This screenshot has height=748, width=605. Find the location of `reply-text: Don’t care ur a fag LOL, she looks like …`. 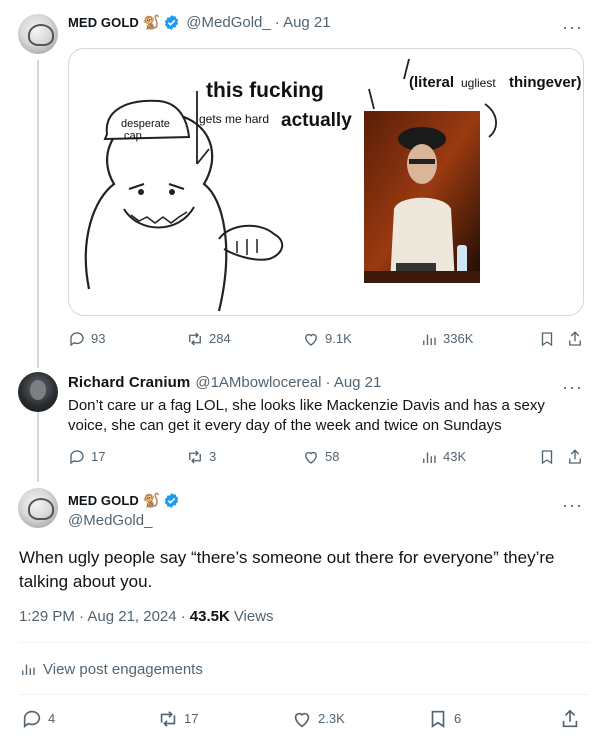

reply-text: Don’t care ur a fag LOL, she looks like … is located at coordinates (306, 415).